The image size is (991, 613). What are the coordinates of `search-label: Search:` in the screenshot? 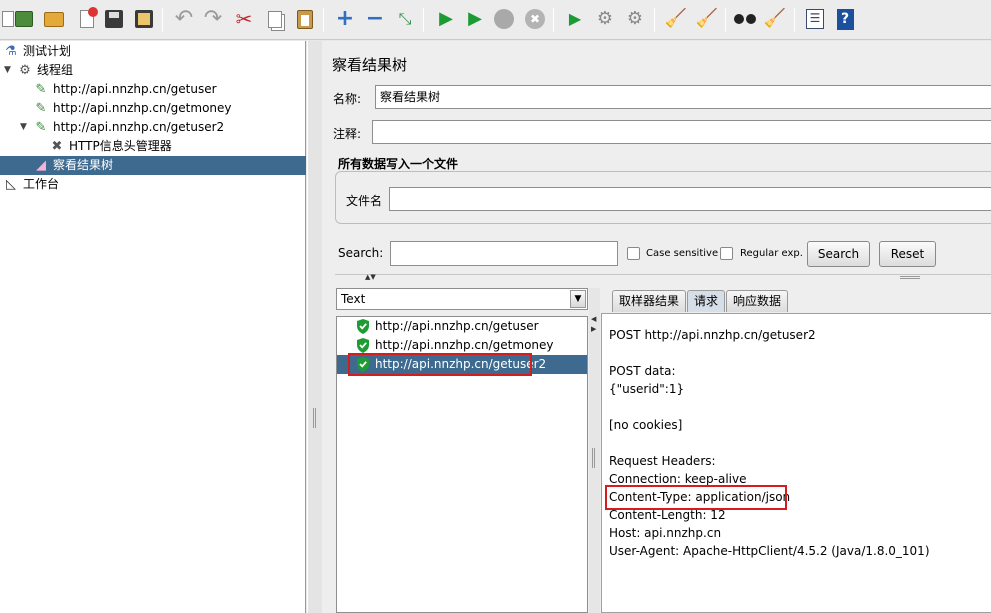 It's located at (361, 253).